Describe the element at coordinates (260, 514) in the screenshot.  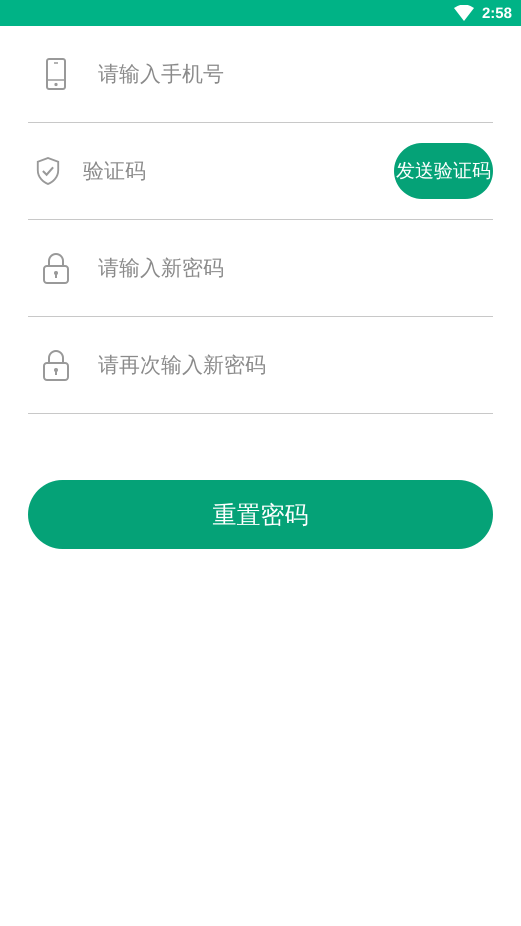
I see `reset-password-button: 重置密码` at that location.